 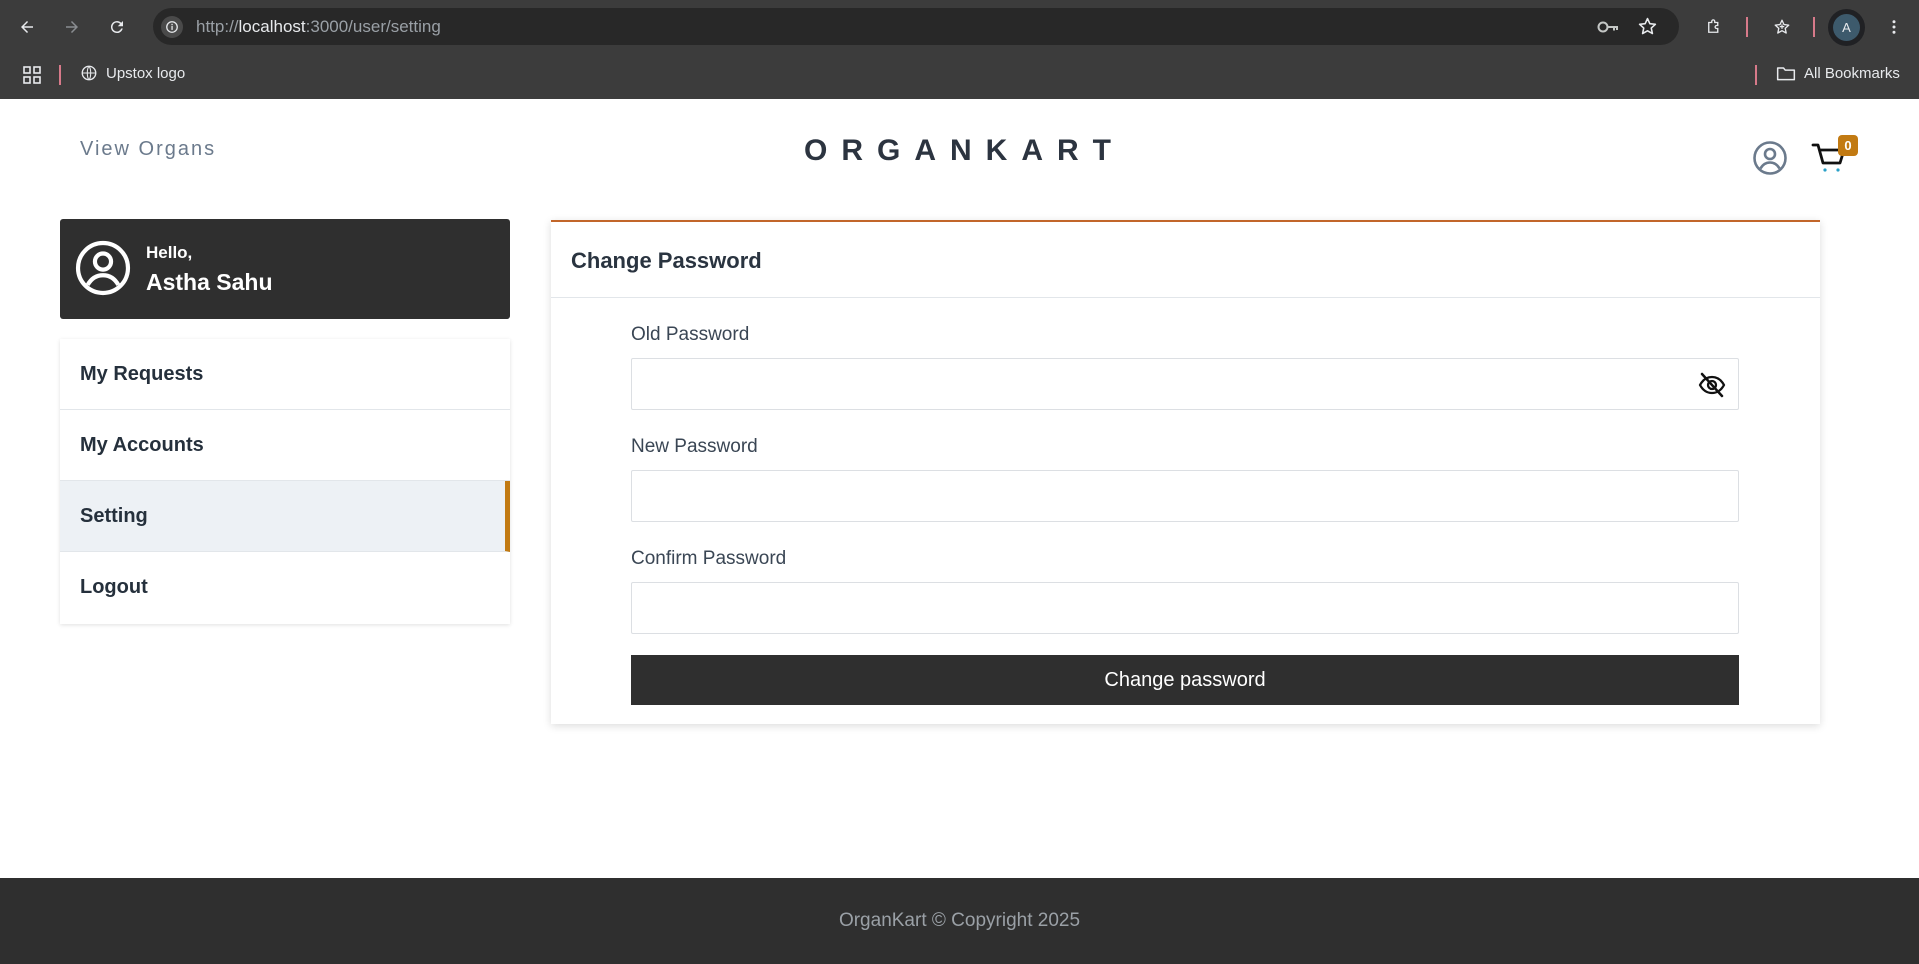 I want to click on sidebar-menu: My Requests My Accounts Setting Logout, so click(x=285, y=481).